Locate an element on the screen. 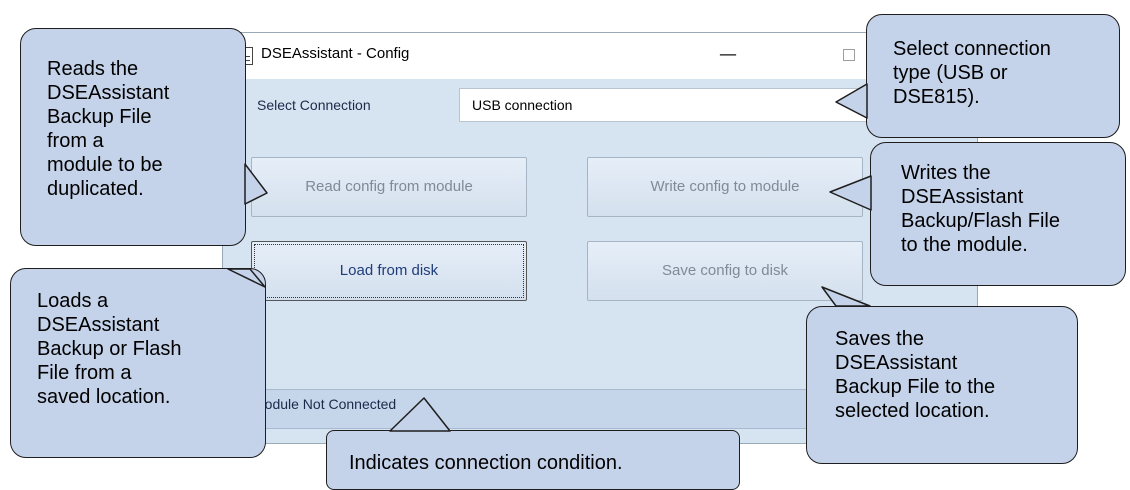  title-bar: DSEAssistant - Config — is located at coordinates (600, 56).